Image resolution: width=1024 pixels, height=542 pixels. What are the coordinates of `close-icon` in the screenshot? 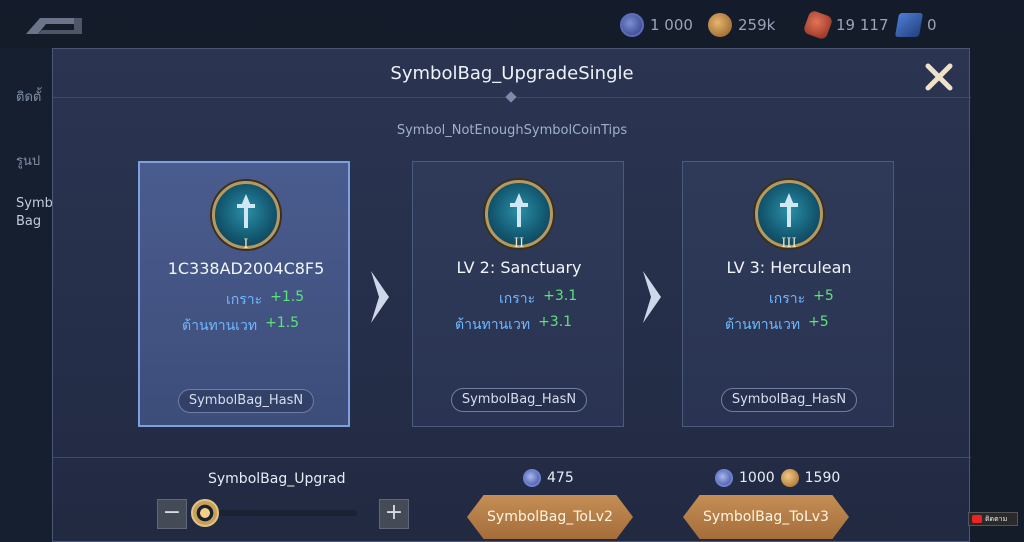 It's located at (939, 77).